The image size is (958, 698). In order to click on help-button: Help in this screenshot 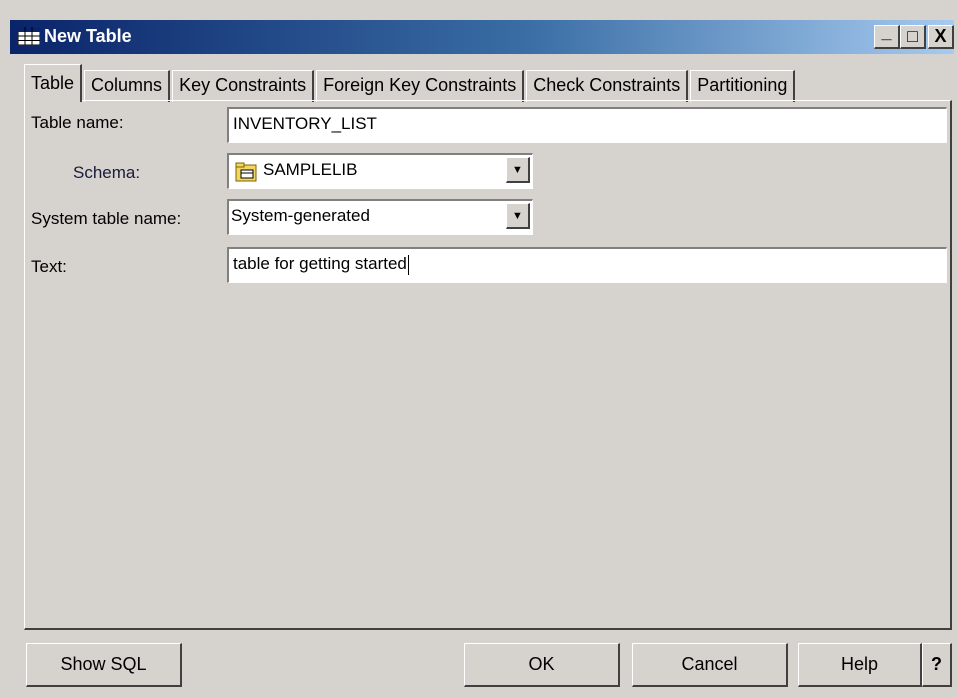, I will do `click(860, 665)`.